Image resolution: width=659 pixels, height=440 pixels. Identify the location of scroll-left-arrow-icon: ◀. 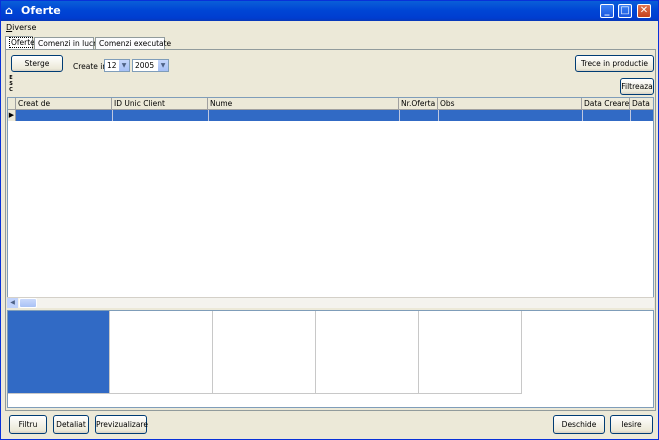
(12, 303).